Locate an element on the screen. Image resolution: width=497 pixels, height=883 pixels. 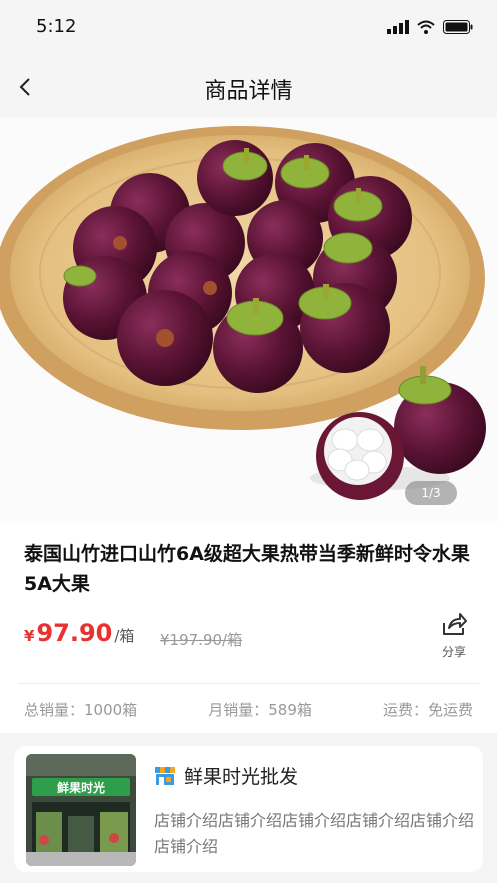
price-row: ¥ 97.90 /箱 is located at coordinates (79, 633).